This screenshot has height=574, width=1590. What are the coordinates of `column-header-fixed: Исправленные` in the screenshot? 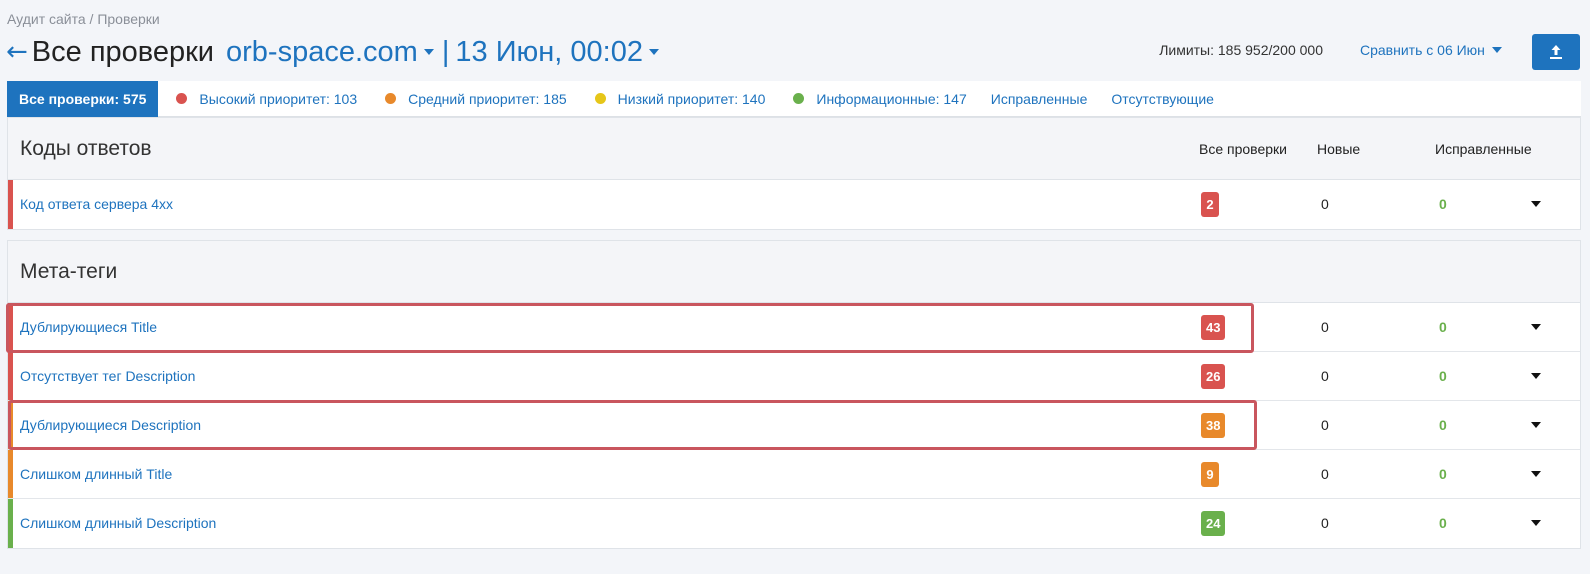 It's located at (1483, 149).